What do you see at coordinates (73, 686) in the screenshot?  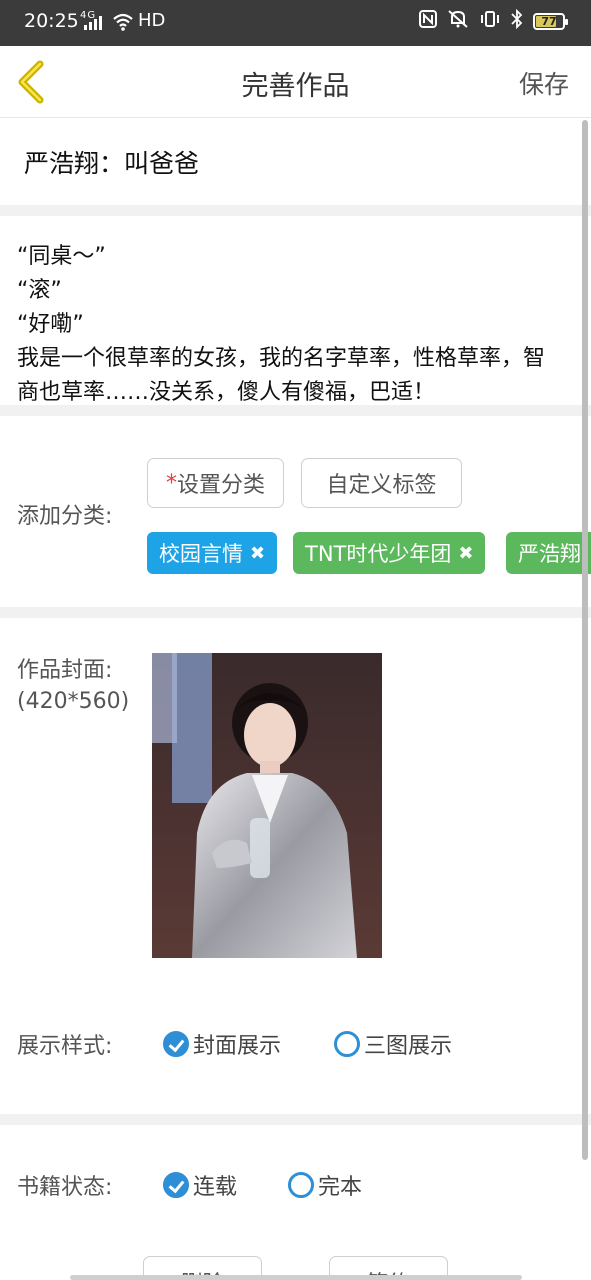 I see `cover-label: 作品封面: (420*560)` at bounding box center [73, 686].